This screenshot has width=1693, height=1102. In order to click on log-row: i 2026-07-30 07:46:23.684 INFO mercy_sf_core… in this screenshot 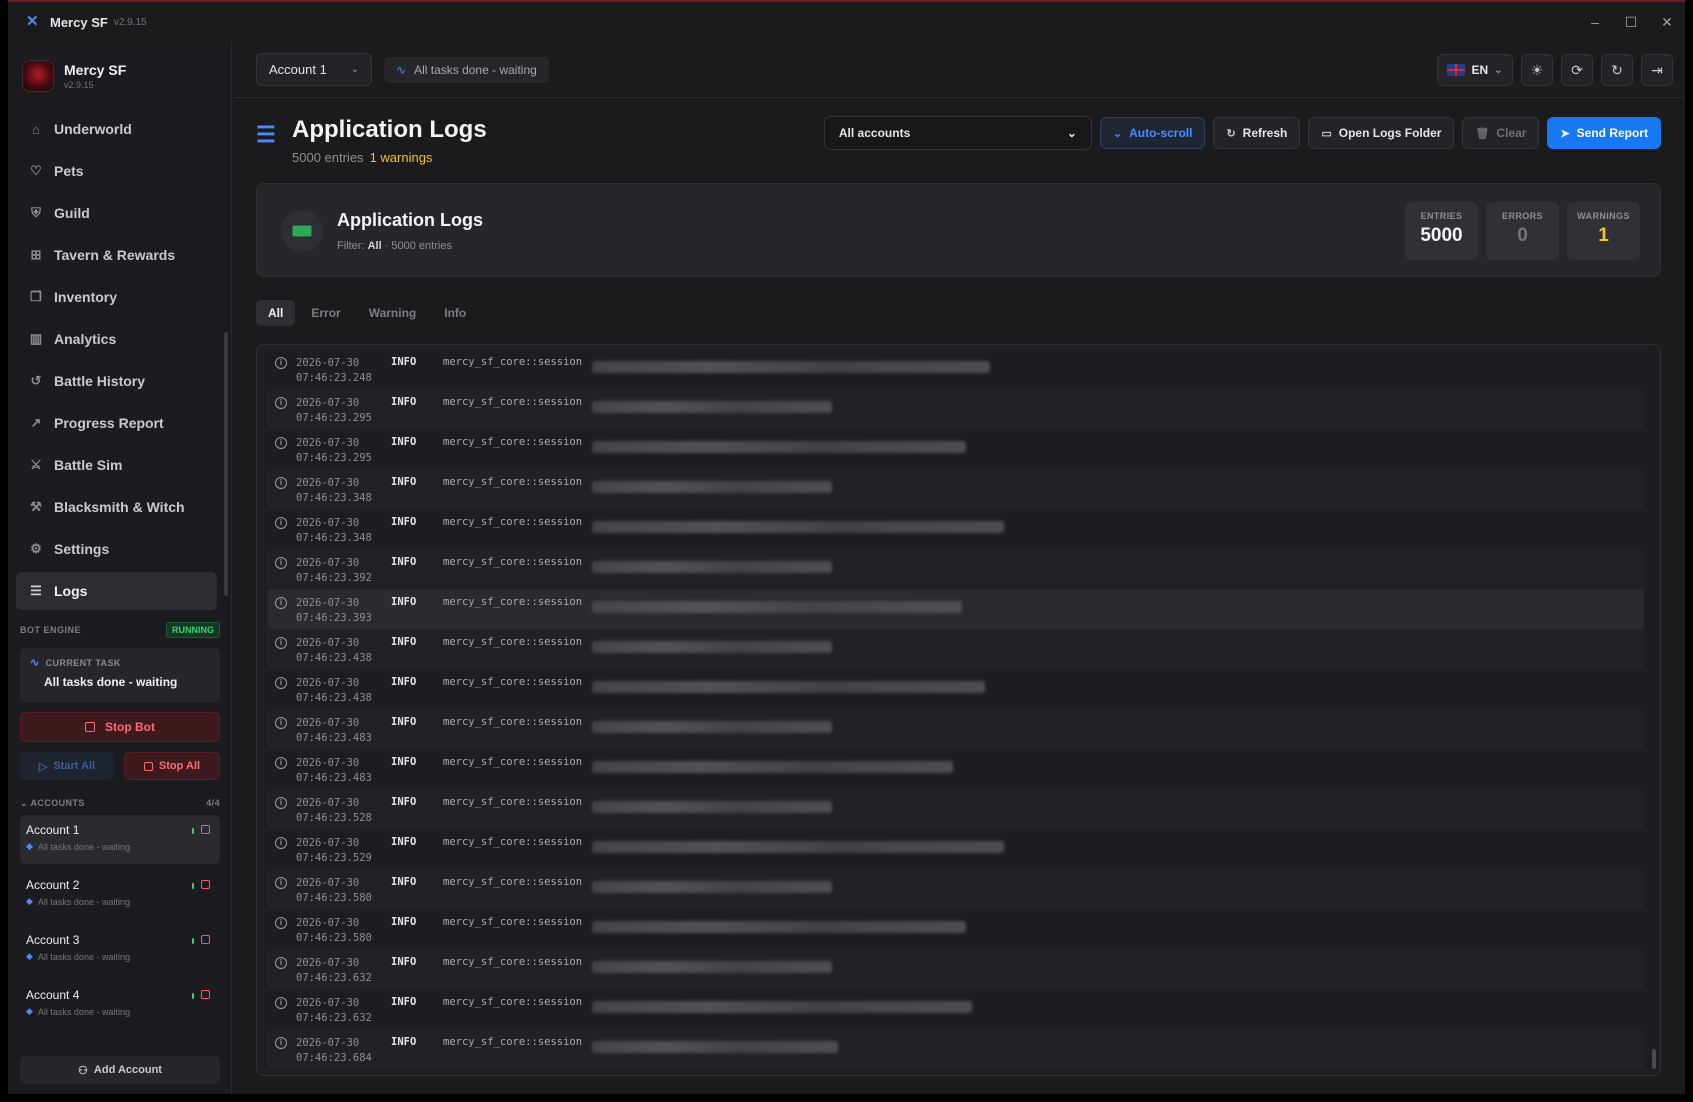, I will do `click(955, 1049)`.